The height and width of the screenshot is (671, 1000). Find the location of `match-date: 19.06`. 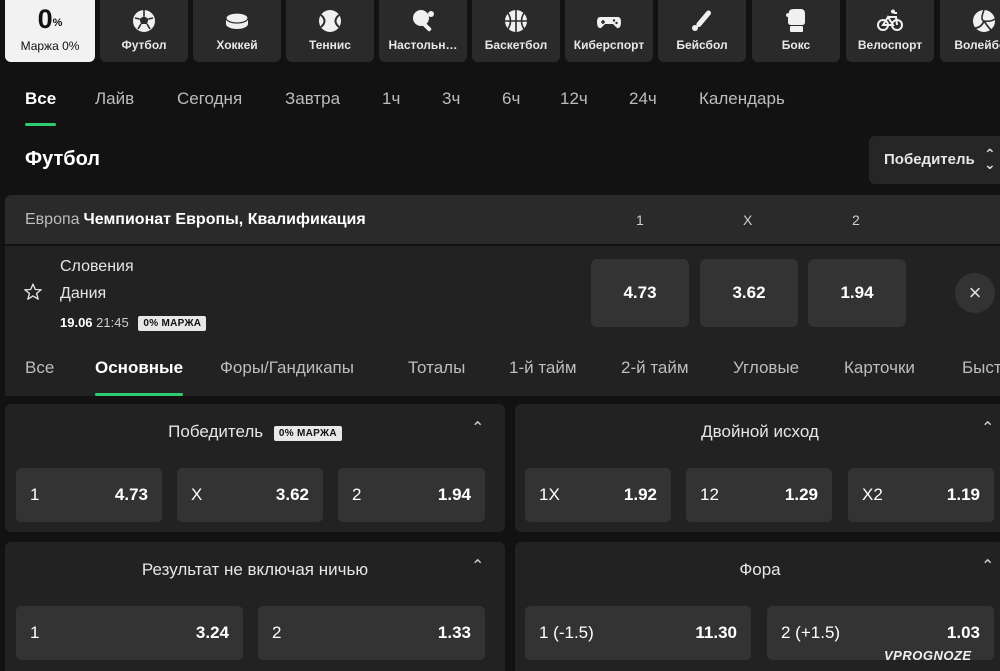

match-date: 19.06 is located at coordinates (76, 322).